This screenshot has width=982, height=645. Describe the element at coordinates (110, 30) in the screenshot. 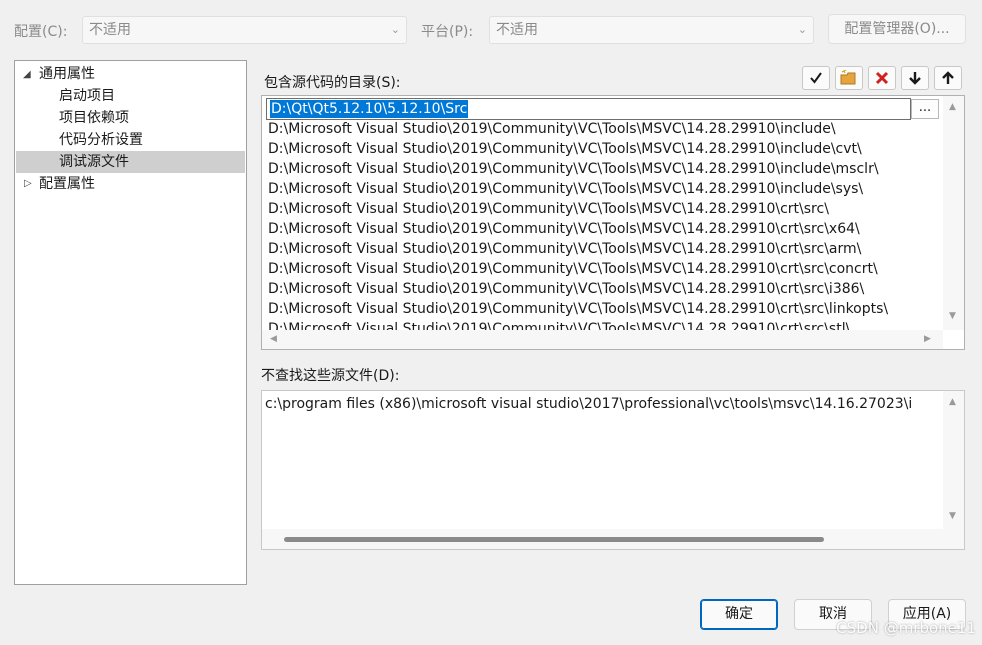

I see `config-value: 不适用` at that location.